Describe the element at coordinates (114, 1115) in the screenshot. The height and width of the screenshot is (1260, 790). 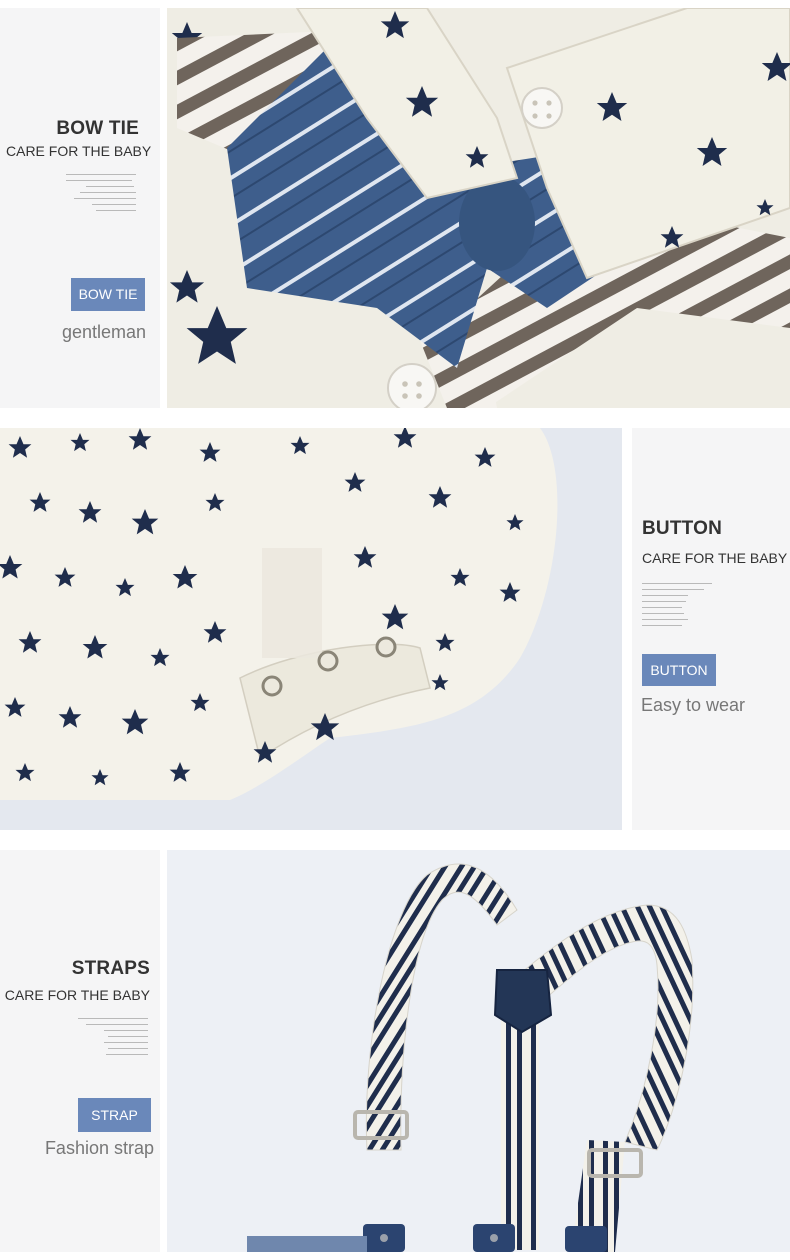
I see `feature-badge: STRAP` at that location.